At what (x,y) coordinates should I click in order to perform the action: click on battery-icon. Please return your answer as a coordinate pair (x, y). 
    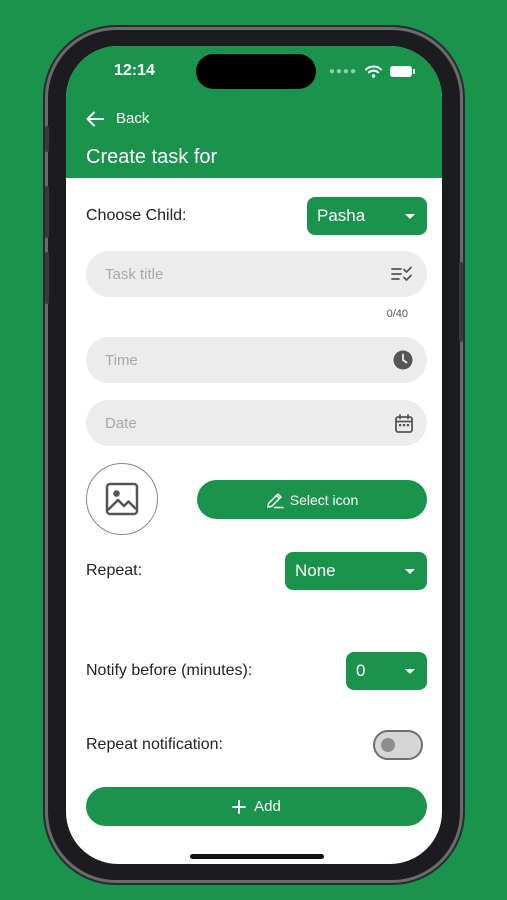
    Looking at the image, I should click on (402, 71).